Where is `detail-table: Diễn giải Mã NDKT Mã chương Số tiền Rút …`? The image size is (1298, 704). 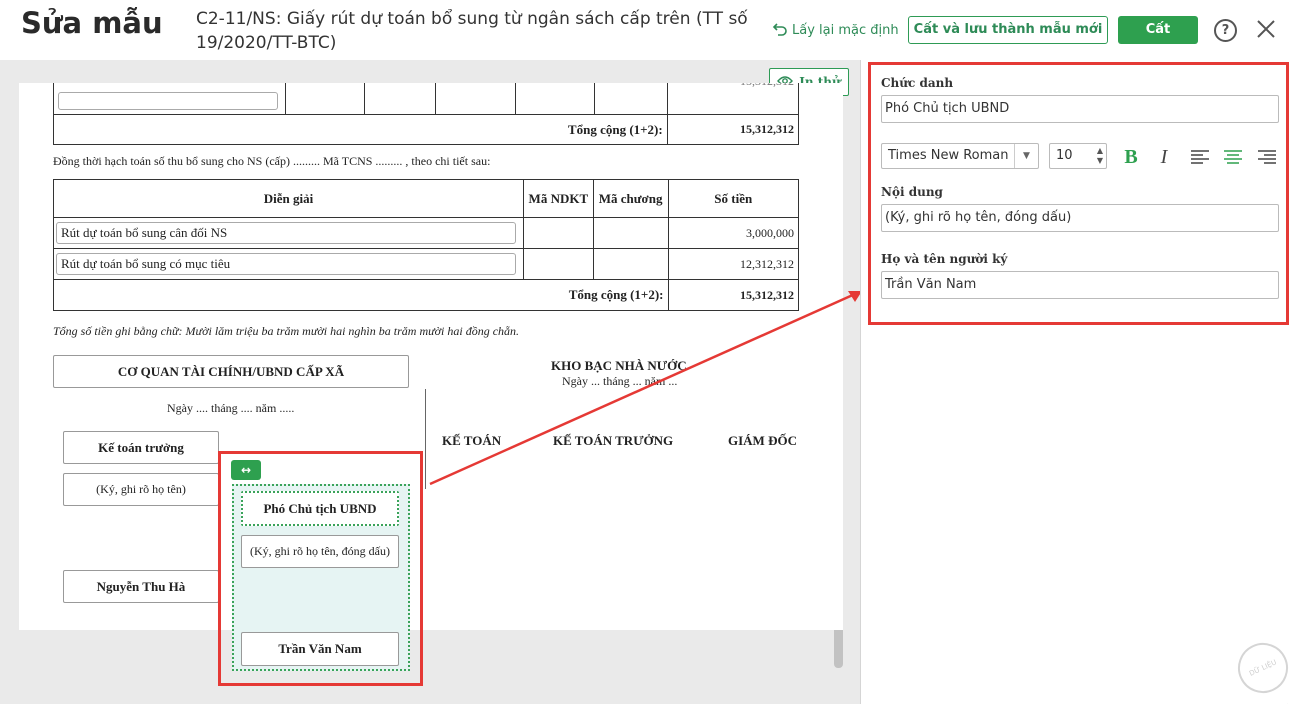 detail-table: Diễn giải Mã NDKT Mã chương Số tiền Rút … is located at coordinates (426, 245).